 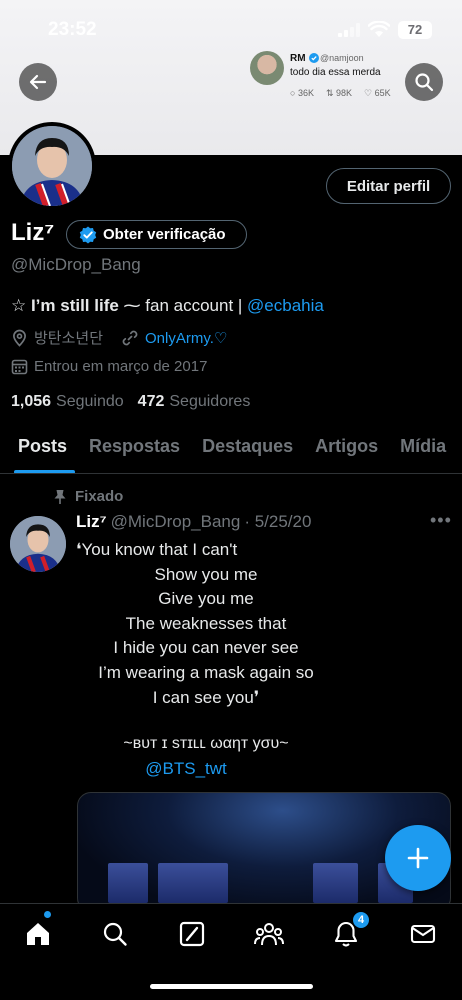 I want to click on status-time: 23:52, so click(x=72, y=29).